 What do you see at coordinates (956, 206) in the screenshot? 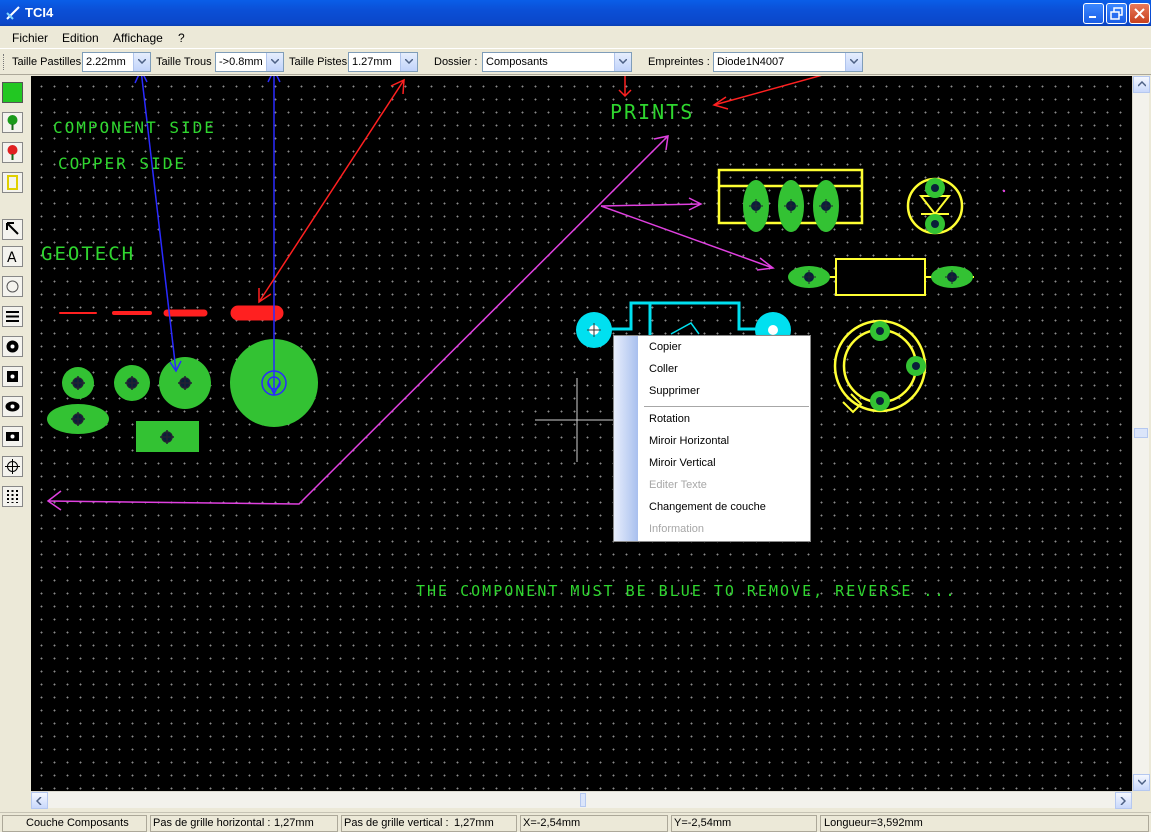
I see `yellow-footprint-led` at bounding box center [956, 206].